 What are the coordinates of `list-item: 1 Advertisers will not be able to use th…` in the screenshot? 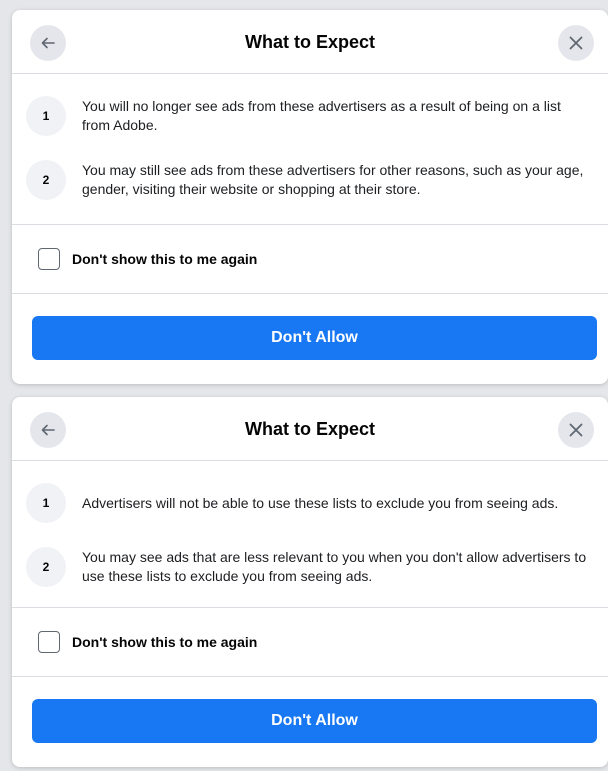 It's located at (310, 503).